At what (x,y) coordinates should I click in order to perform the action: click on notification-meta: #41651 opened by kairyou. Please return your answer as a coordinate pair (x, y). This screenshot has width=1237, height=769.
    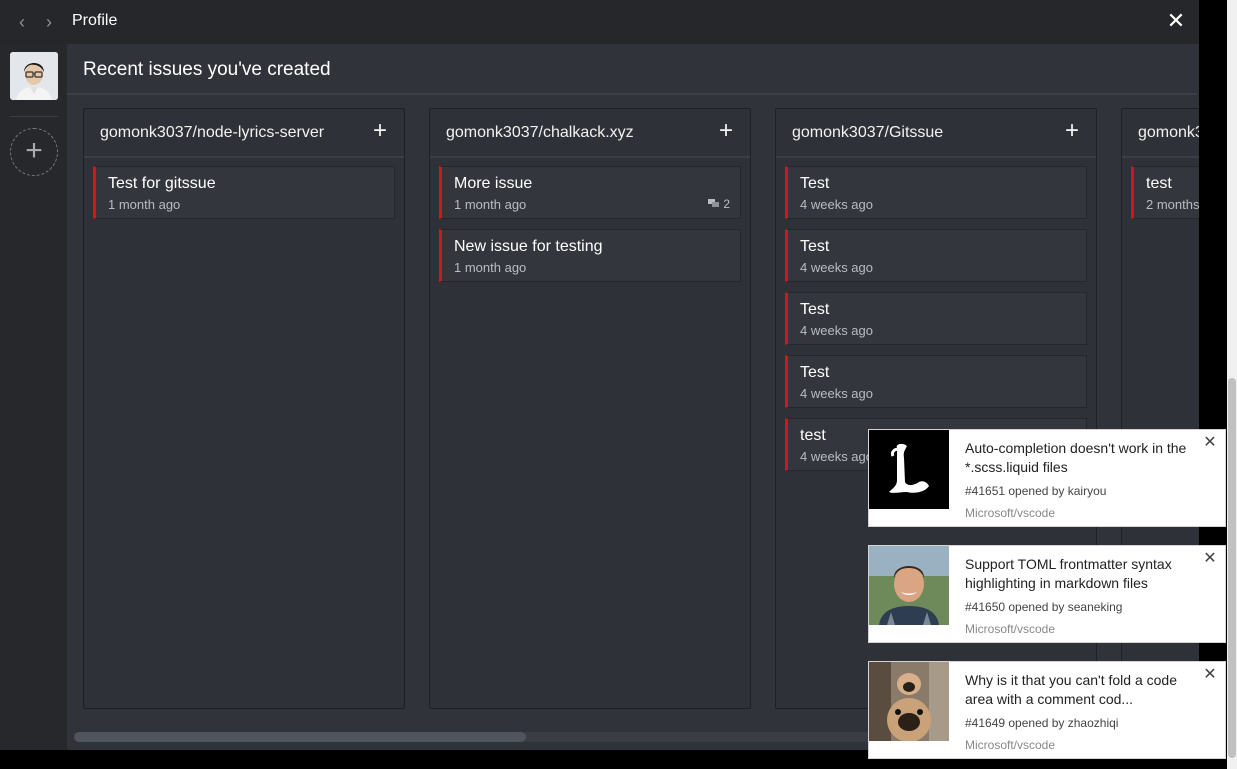
    Looking at the image, I should click on (1036, 491).